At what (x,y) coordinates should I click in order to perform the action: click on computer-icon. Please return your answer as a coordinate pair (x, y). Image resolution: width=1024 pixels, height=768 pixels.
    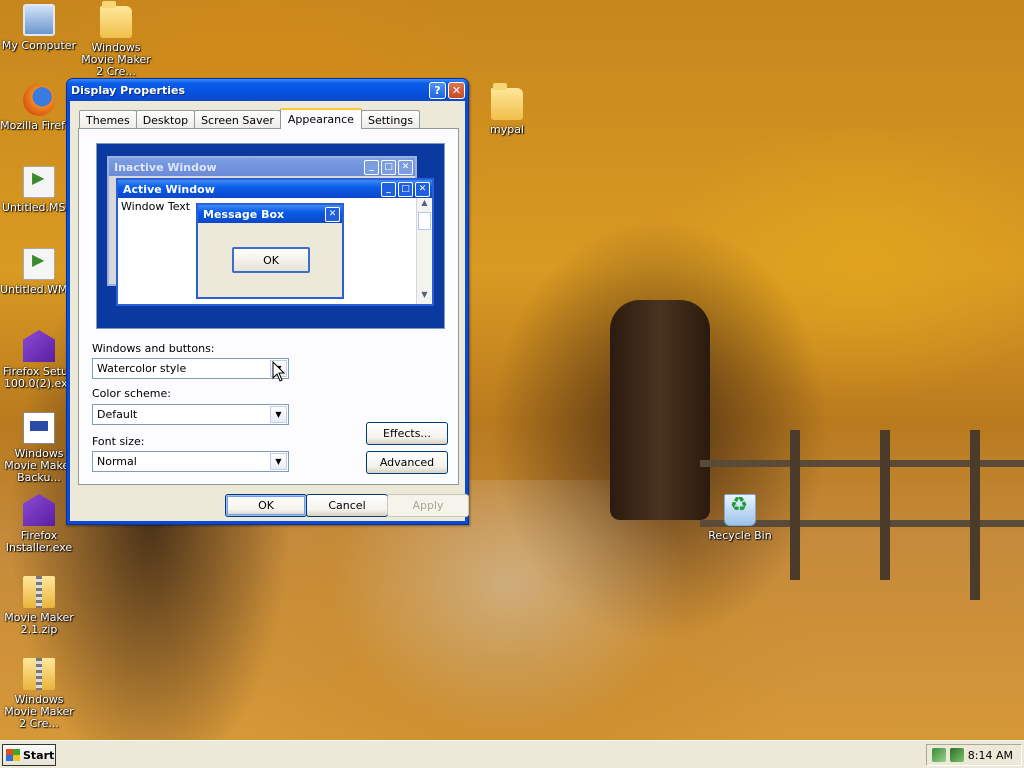
    Looking at the image, I should click on (39, 20).